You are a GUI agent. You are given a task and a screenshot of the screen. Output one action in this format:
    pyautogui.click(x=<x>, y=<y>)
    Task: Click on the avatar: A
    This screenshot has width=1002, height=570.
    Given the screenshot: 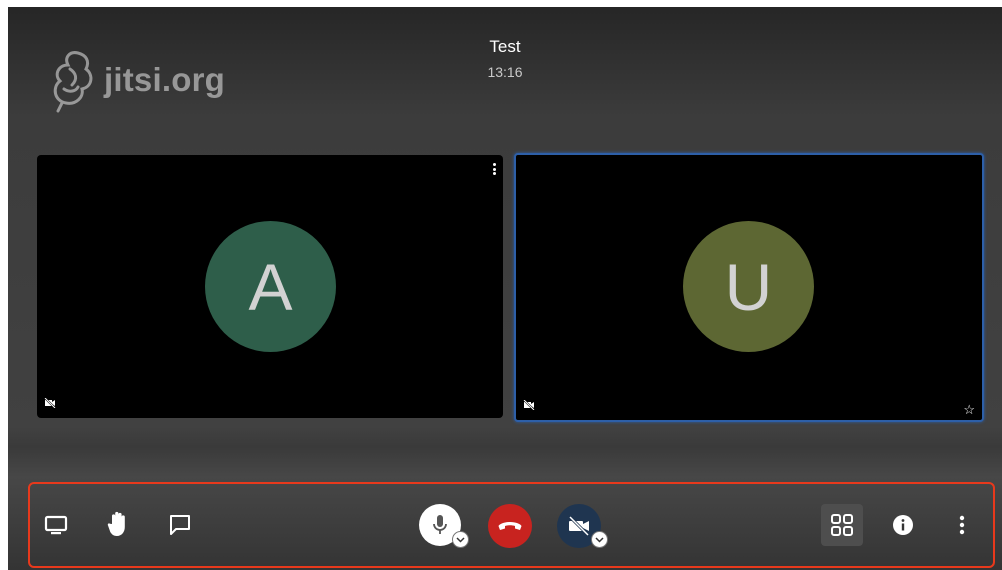 What is the action you would take?
    pyautogui.click(x=270, y=286)
    